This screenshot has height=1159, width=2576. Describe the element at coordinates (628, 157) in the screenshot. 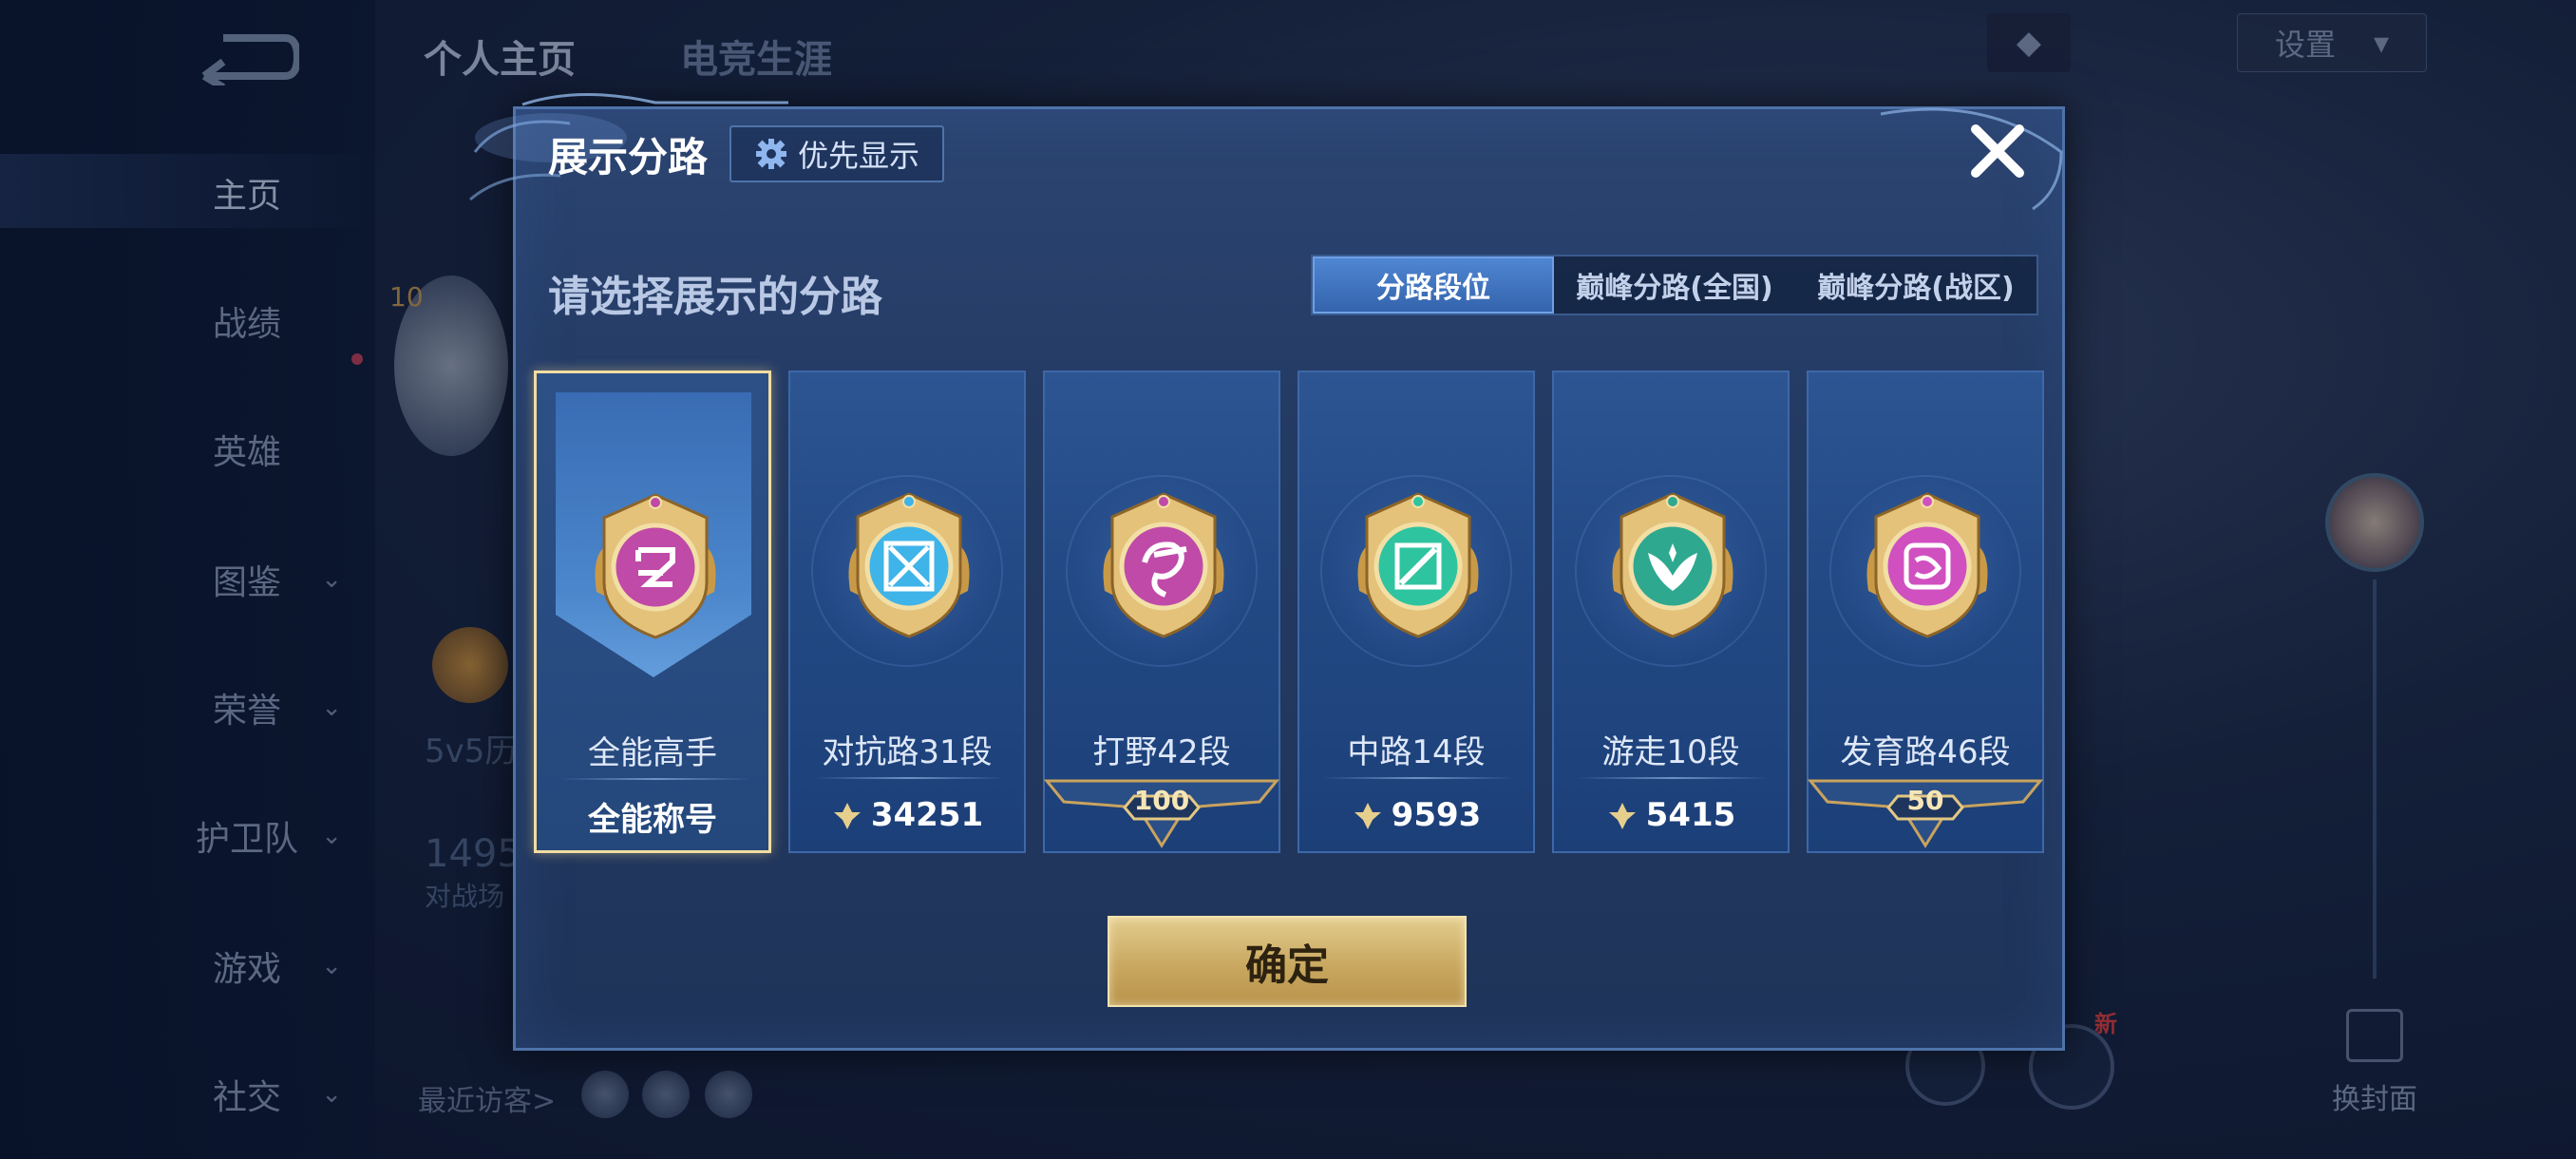

I see `modal-title: 展示分路` at that location.